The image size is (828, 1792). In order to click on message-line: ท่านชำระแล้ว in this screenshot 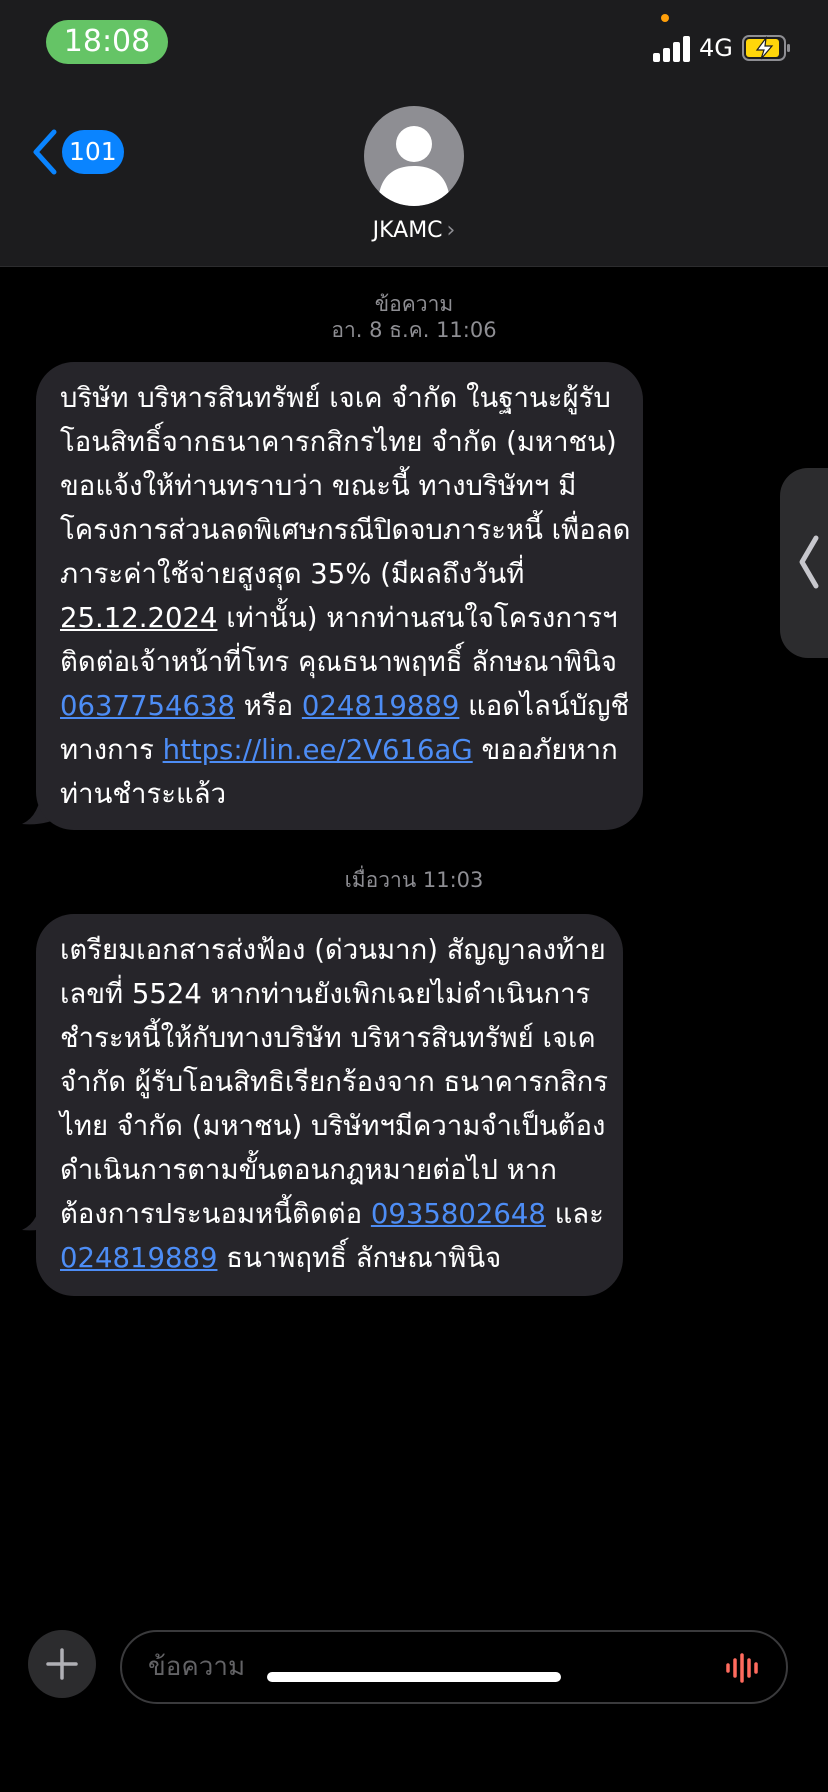, I will do `click(340, 794)`.